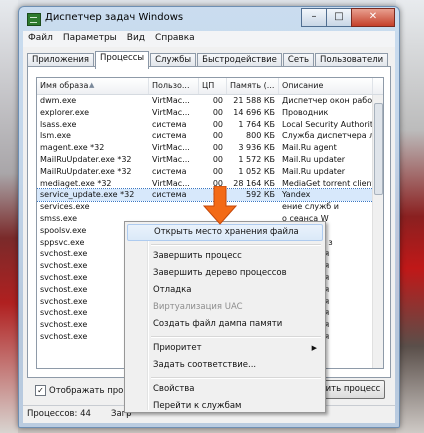 The height and width of the screenshot is (433, 424). Describe the element at coordinates (177, 348) in the screenshot. I see `context-menu-label: Приоритет` at that location.